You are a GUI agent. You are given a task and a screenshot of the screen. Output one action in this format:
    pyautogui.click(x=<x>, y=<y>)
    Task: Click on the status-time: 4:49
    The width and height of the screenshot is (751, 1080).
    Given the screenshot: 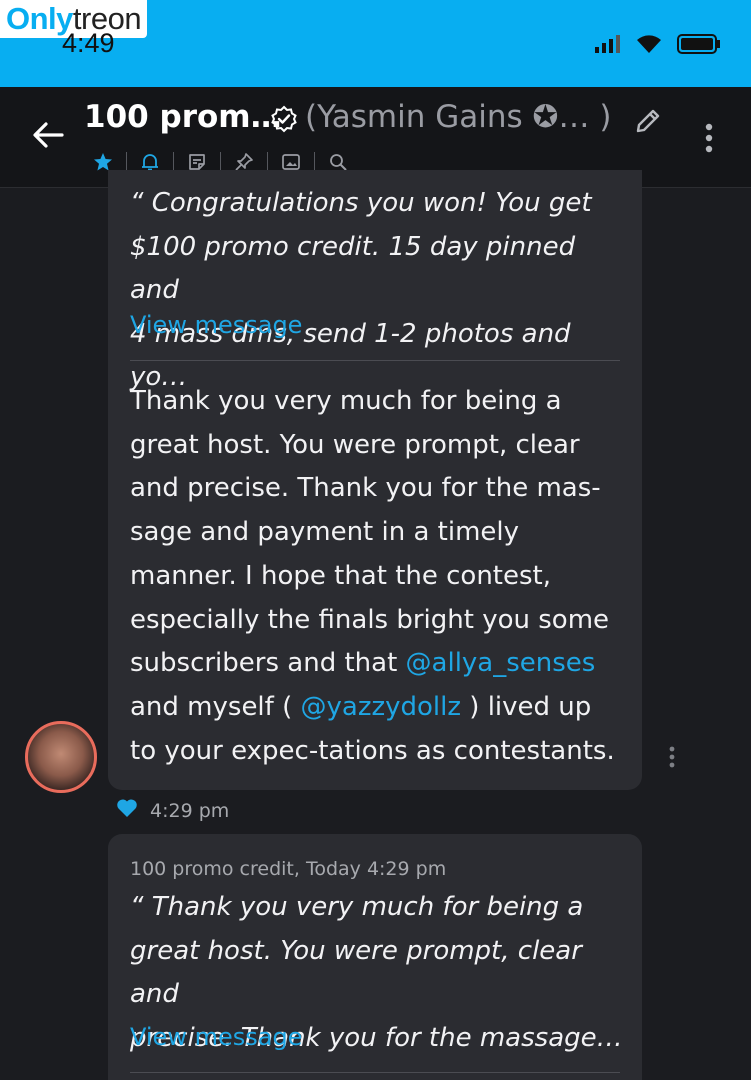 What is the action you would take?
    pyautogui.click(x=88, y=43)
    